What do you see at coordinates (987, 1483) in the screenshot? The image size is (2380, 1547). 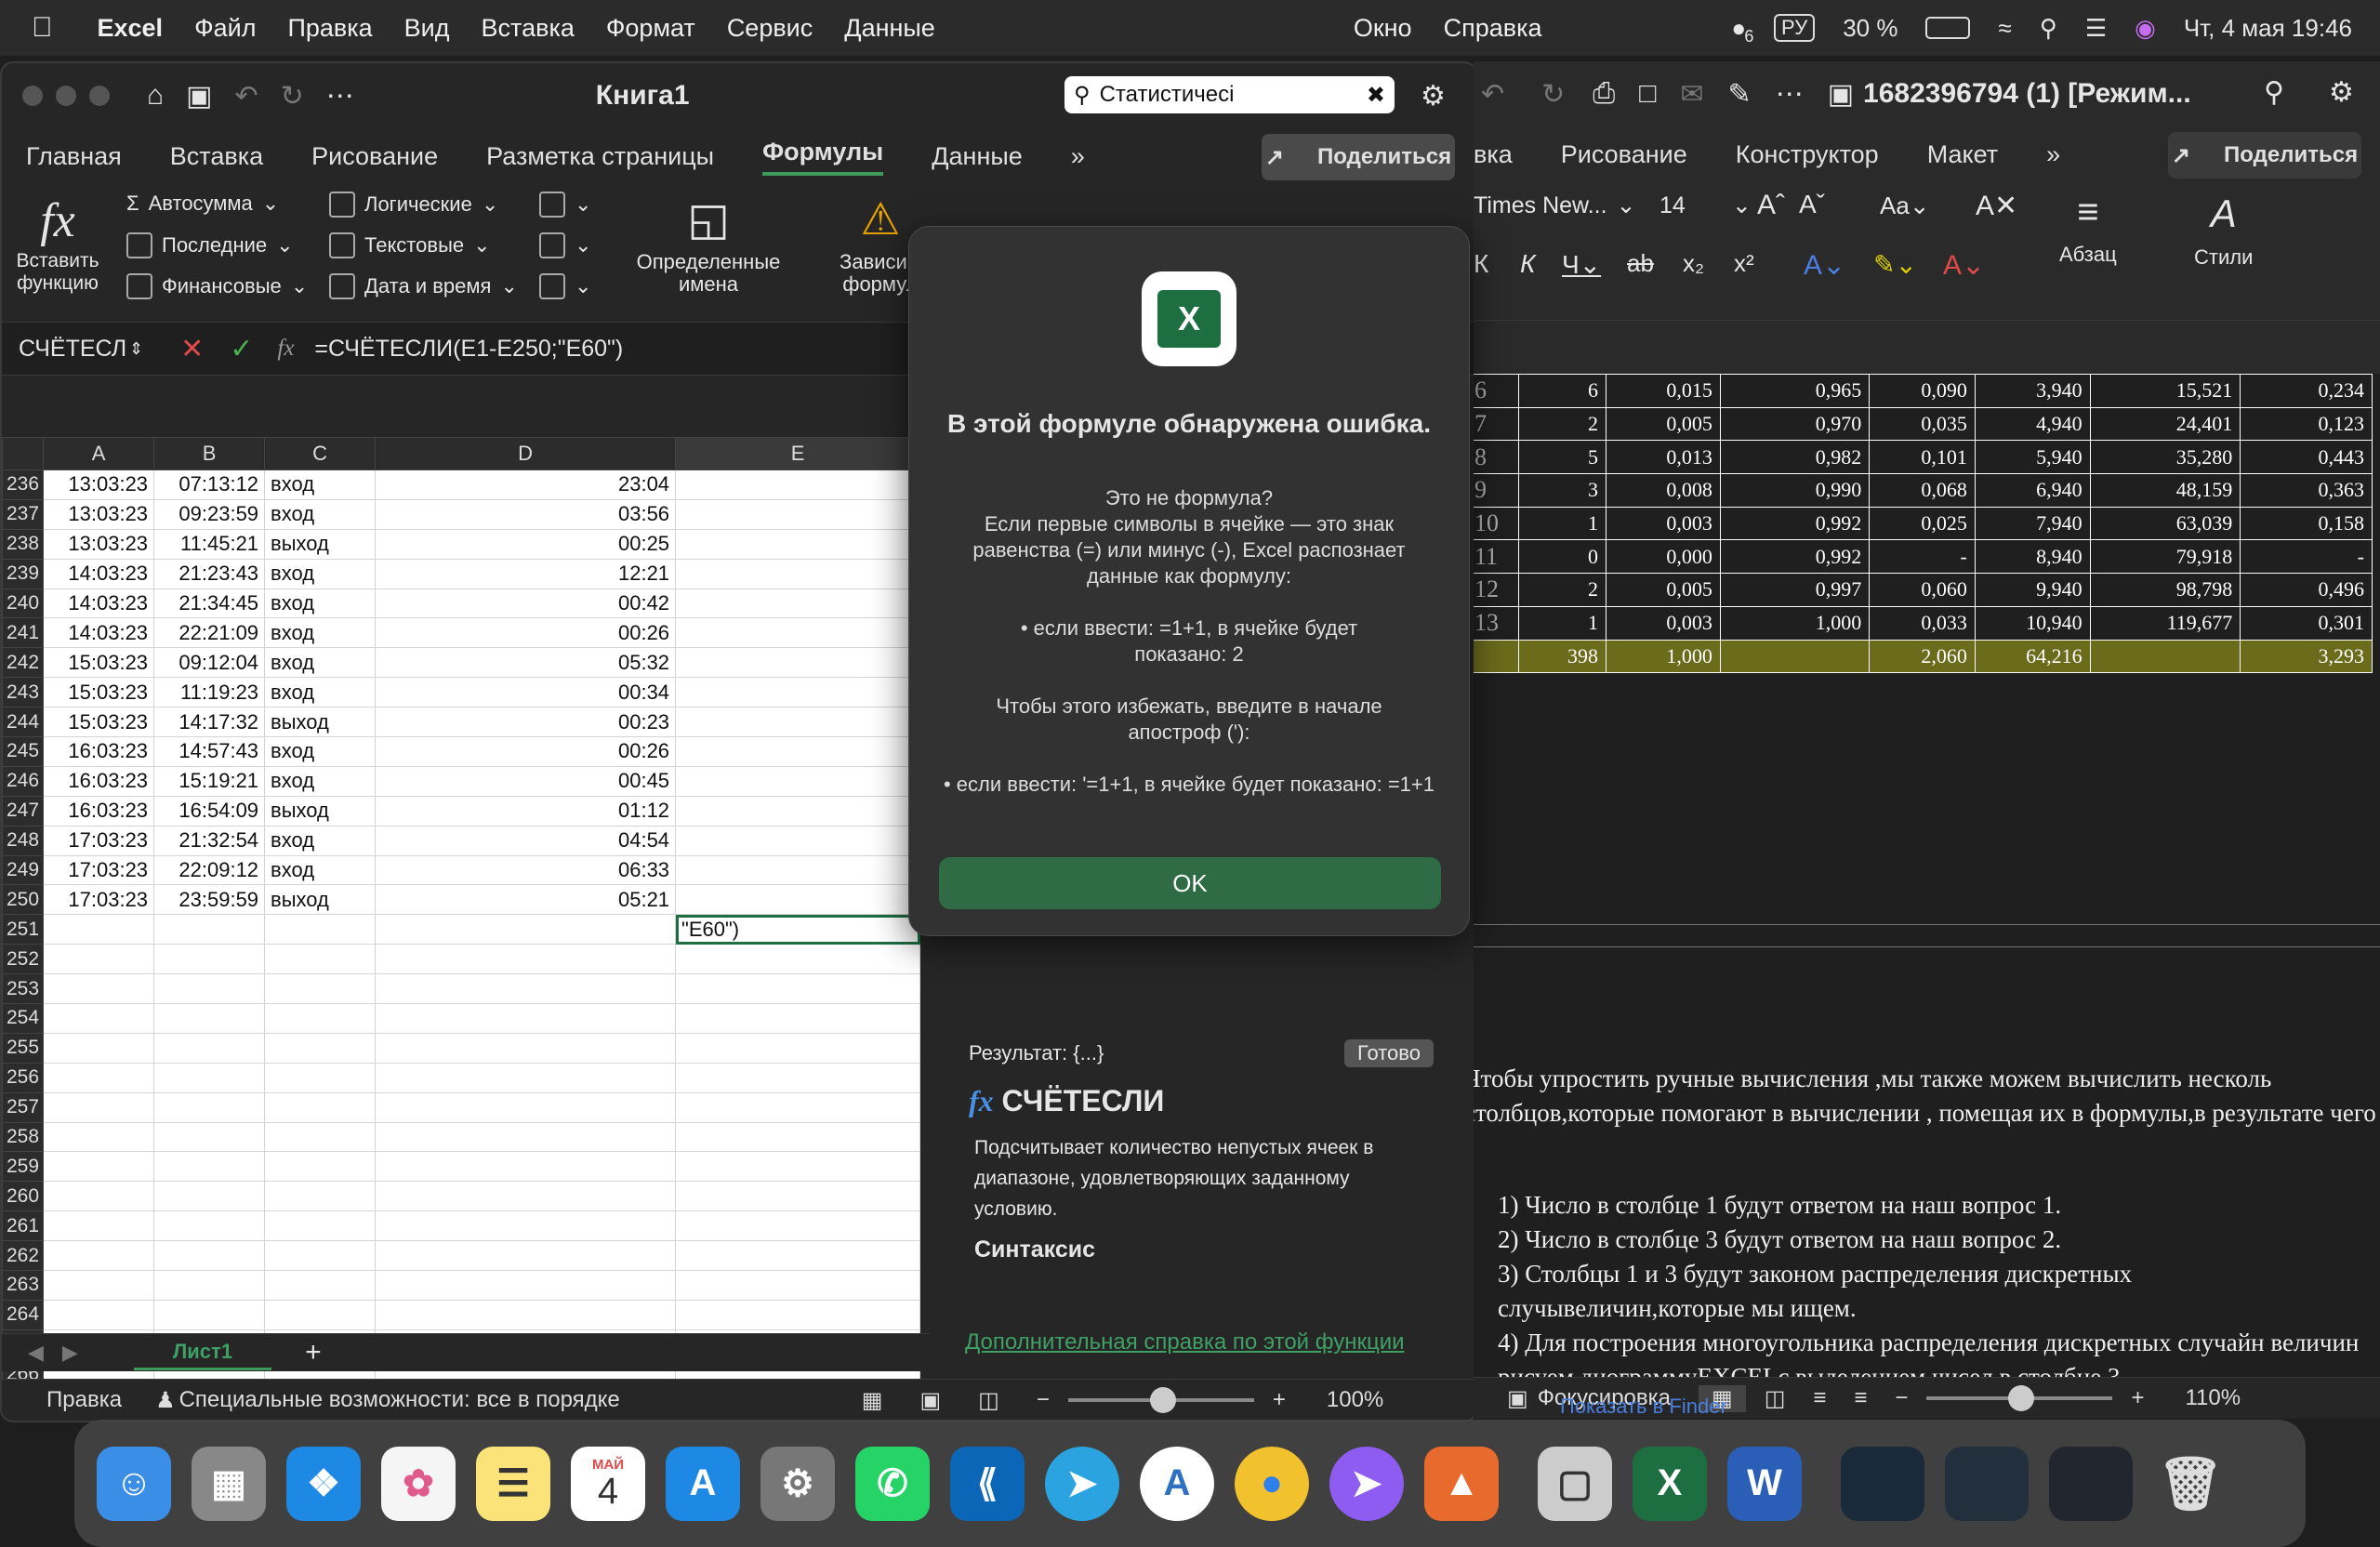 I see `vscode-icon: ⟪` at bounding box center [987, 1483].